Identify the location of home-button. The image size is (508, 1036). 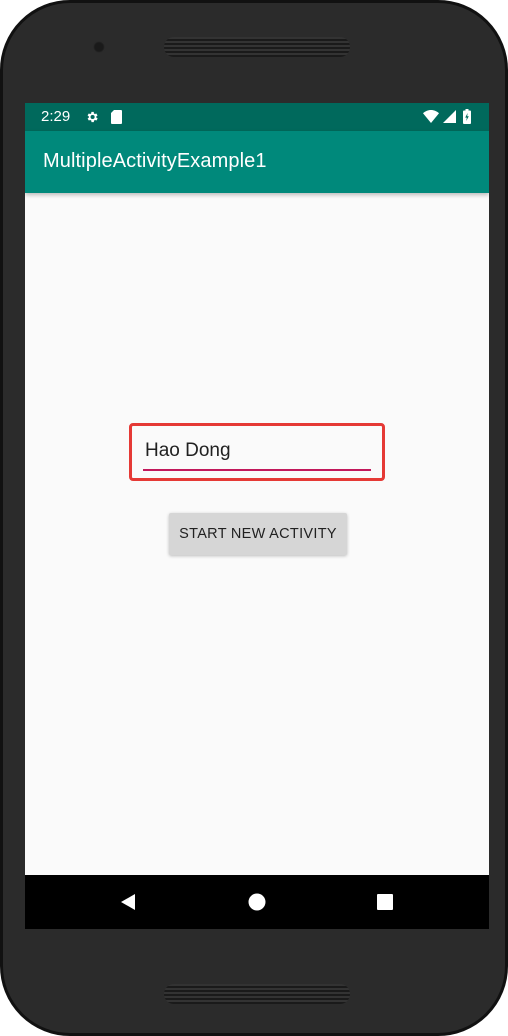
(257, 902).